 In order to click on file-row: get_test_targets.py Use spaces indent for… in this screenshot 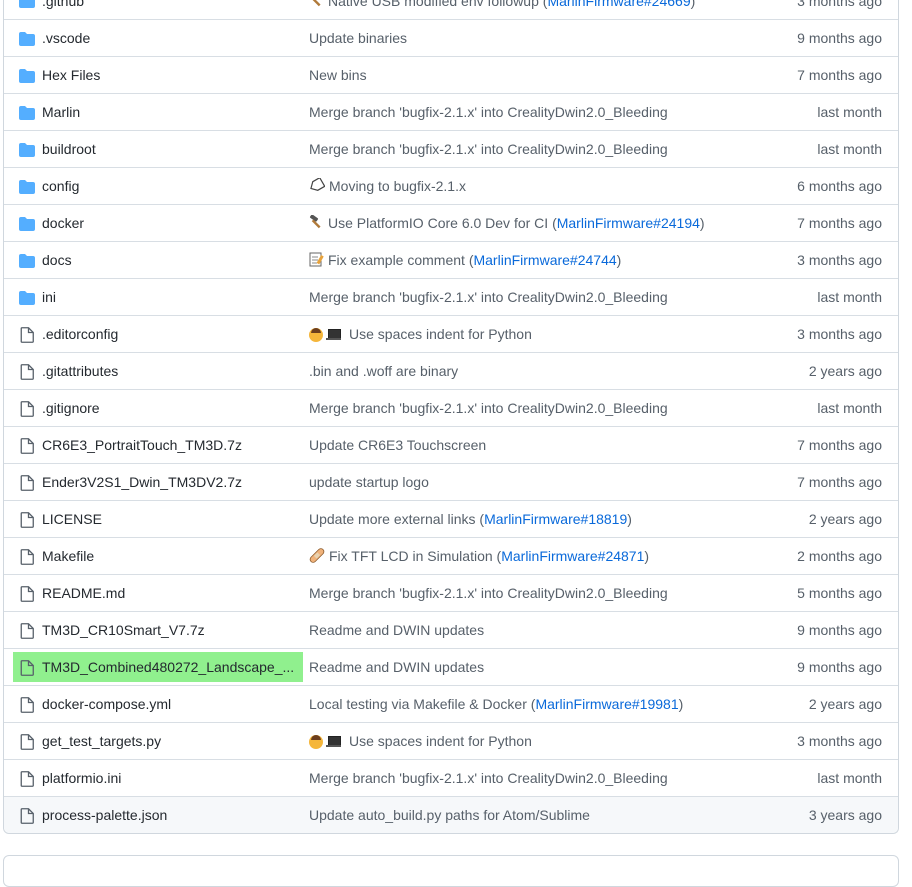, I will do `click(451, 740)`.